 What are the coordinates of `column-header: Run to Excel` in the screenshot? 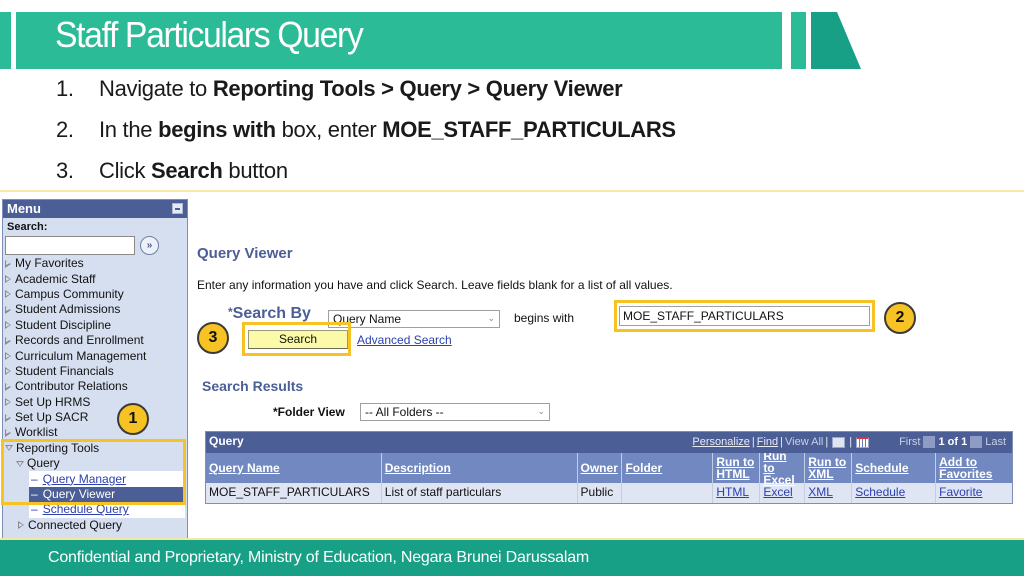 It's located at (783, 468).